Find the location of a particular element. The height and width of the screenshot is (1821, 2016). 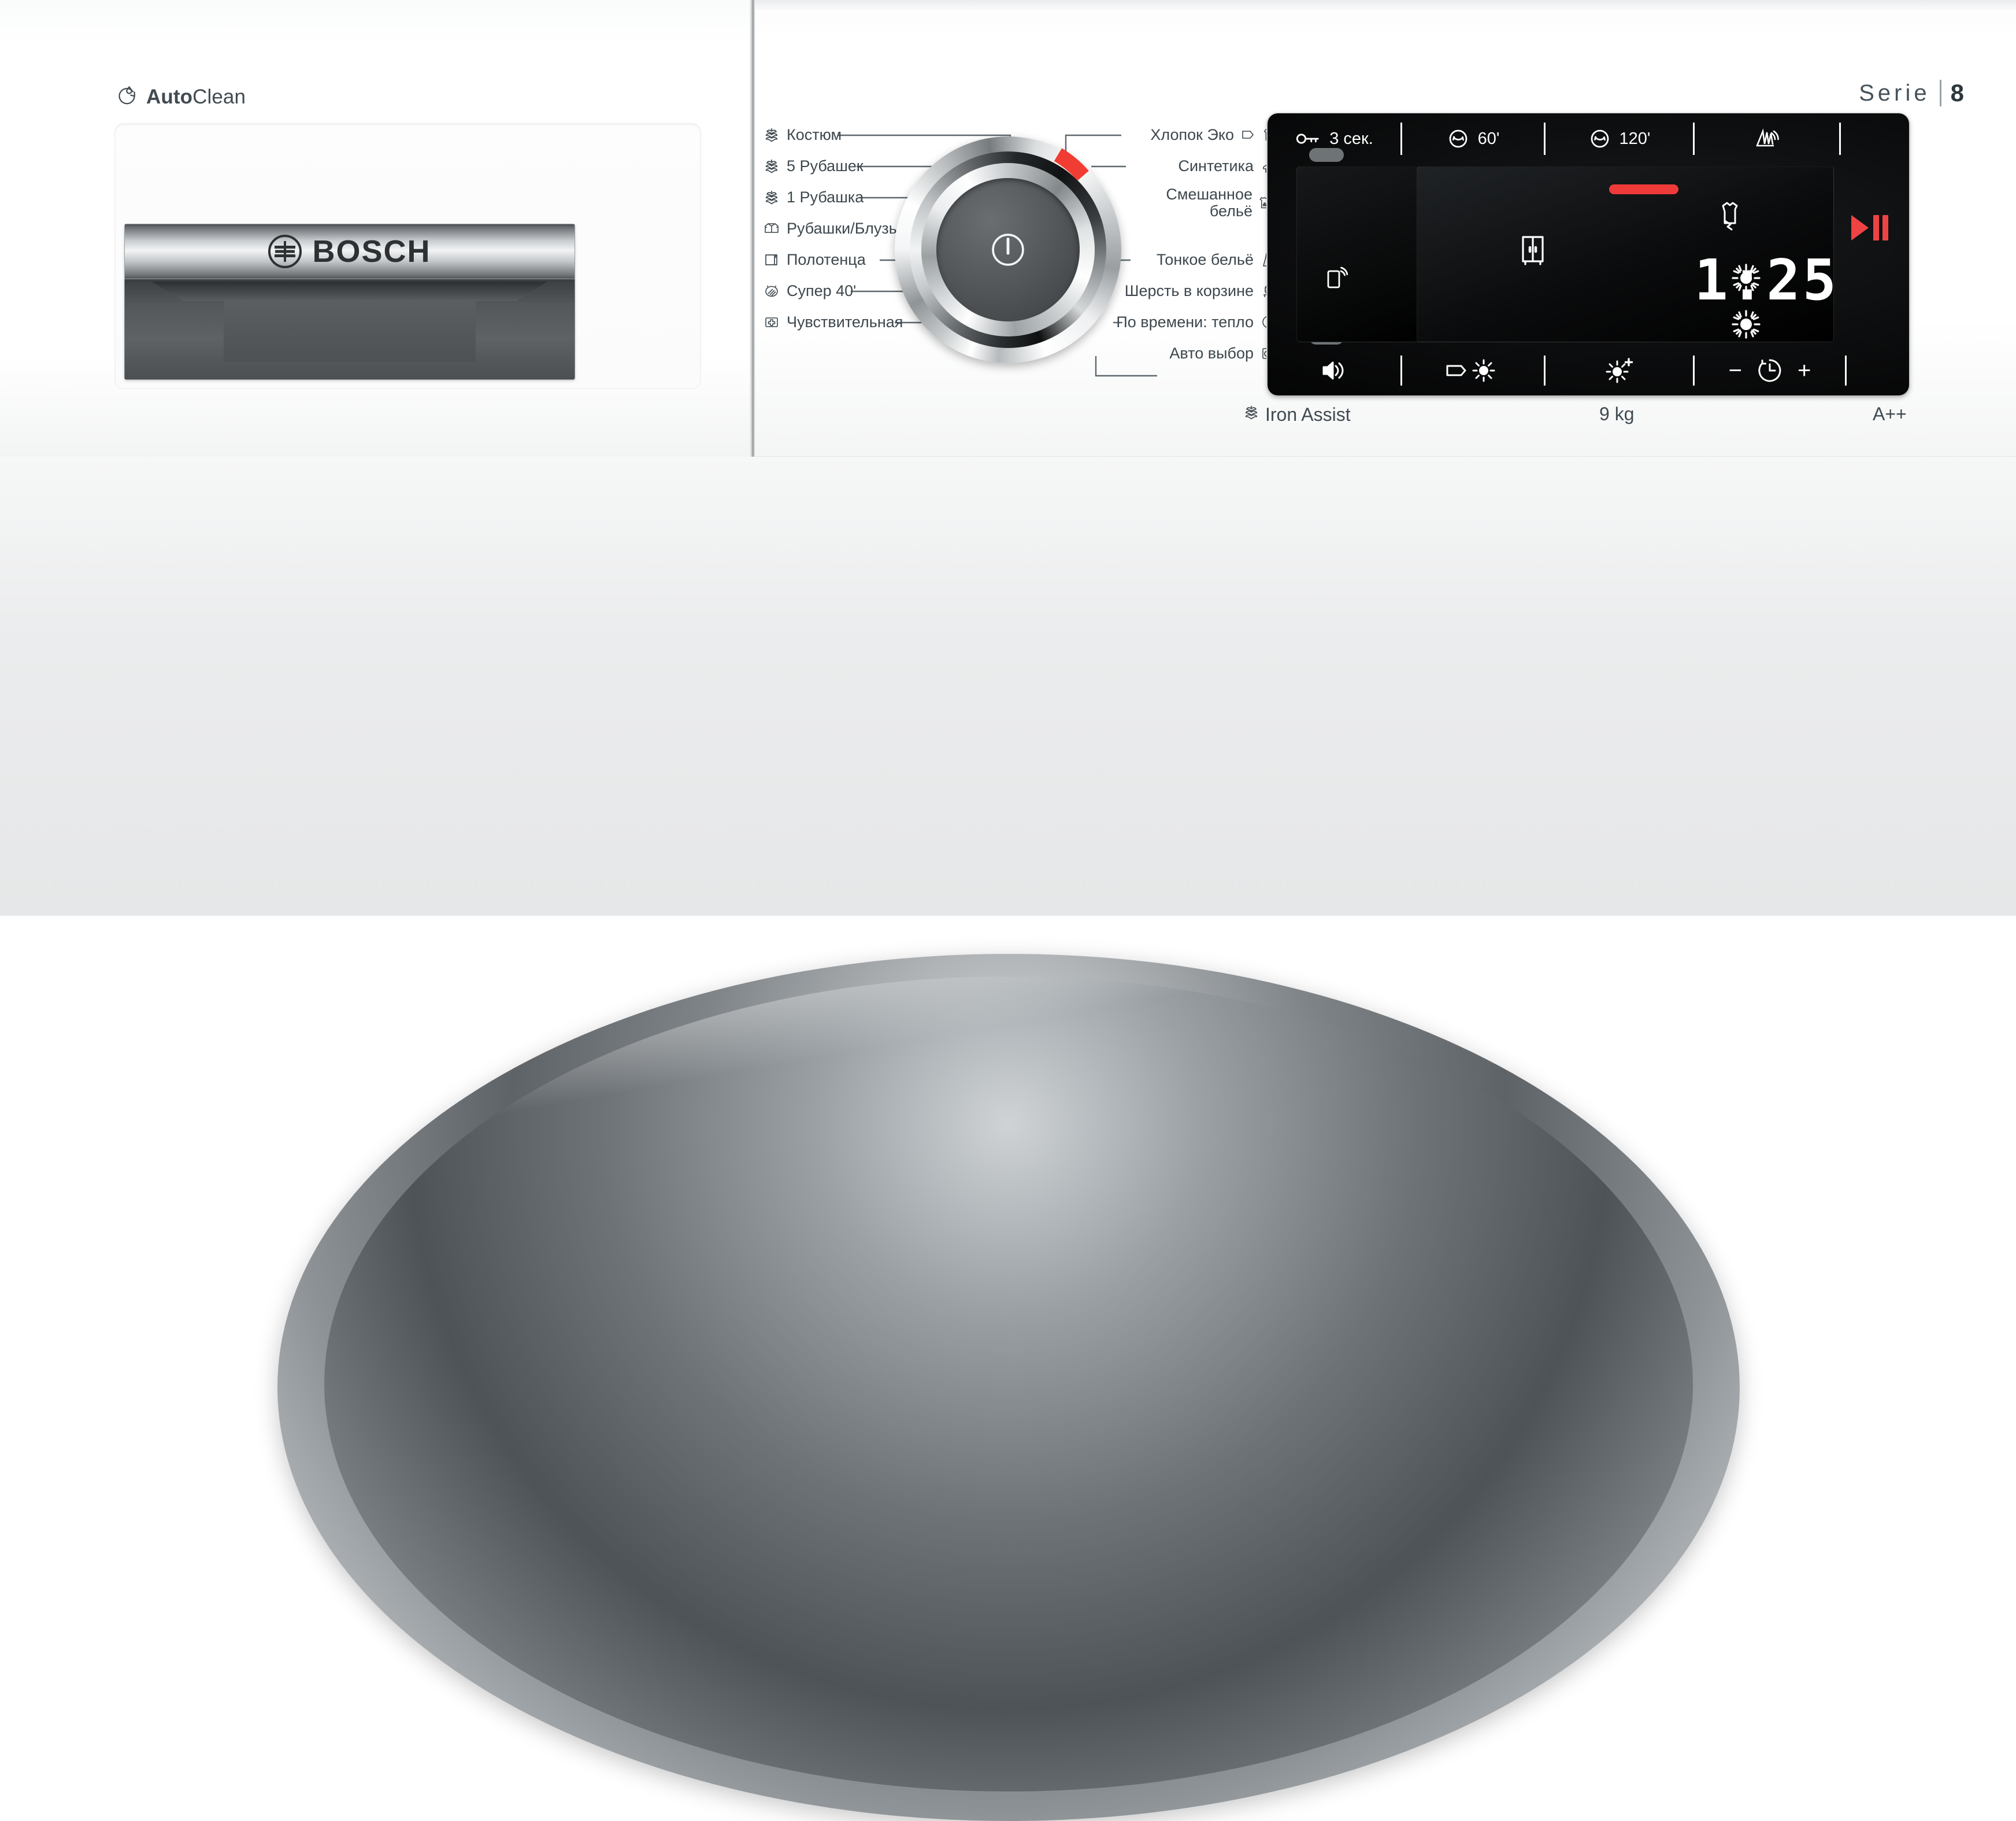

drum-perforations is located at coordinates (1008, 1394).